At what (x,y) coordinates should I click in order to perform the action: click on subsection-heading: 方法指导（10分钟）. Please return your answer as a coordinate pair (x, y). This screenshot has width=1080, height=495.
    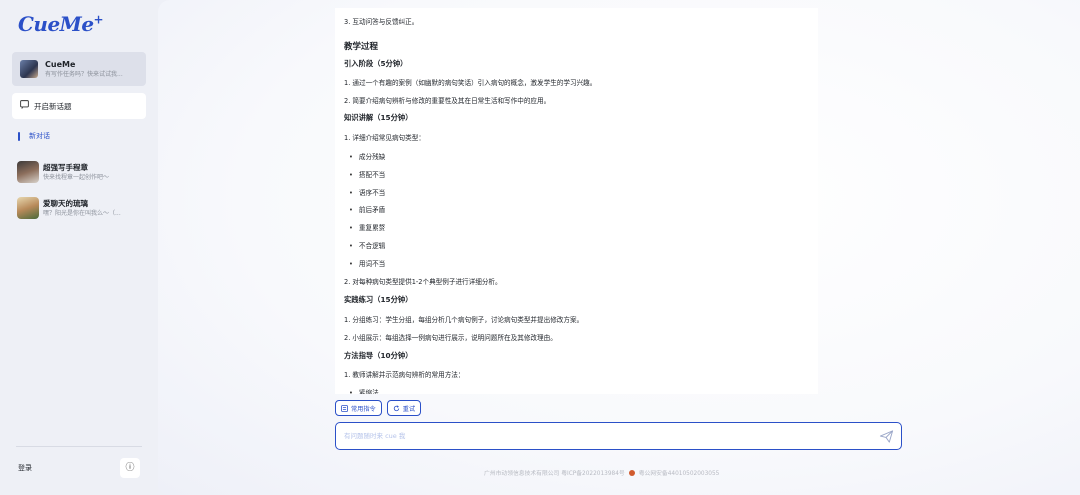
    Looking at the image, I should click on (378, 355).